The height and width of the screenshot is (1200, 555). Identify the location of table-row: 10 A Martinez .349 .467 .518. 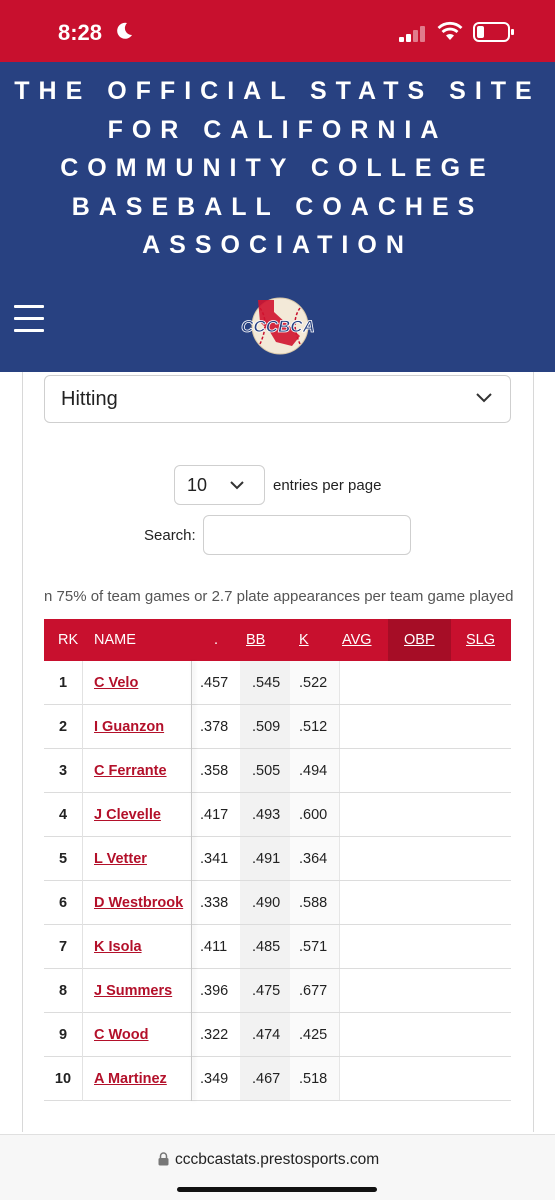
(277, 1079).